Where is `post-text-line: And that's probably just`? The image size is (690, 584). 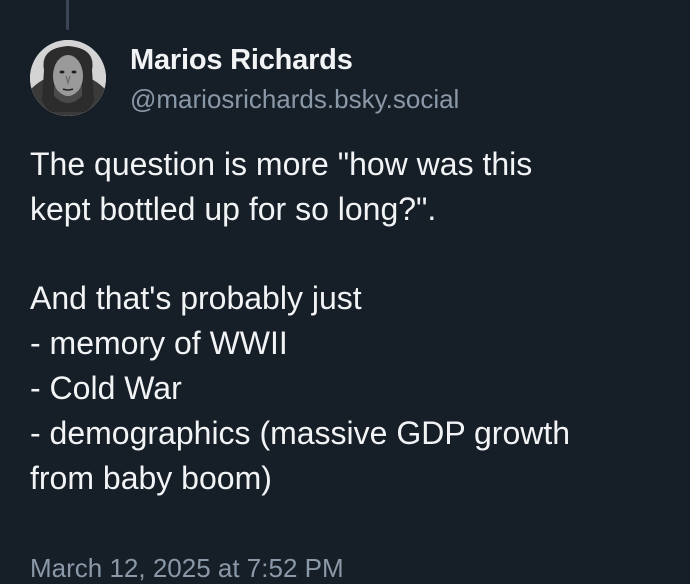 post-text-line: And that's probably just is located at coordinates (196, 298).